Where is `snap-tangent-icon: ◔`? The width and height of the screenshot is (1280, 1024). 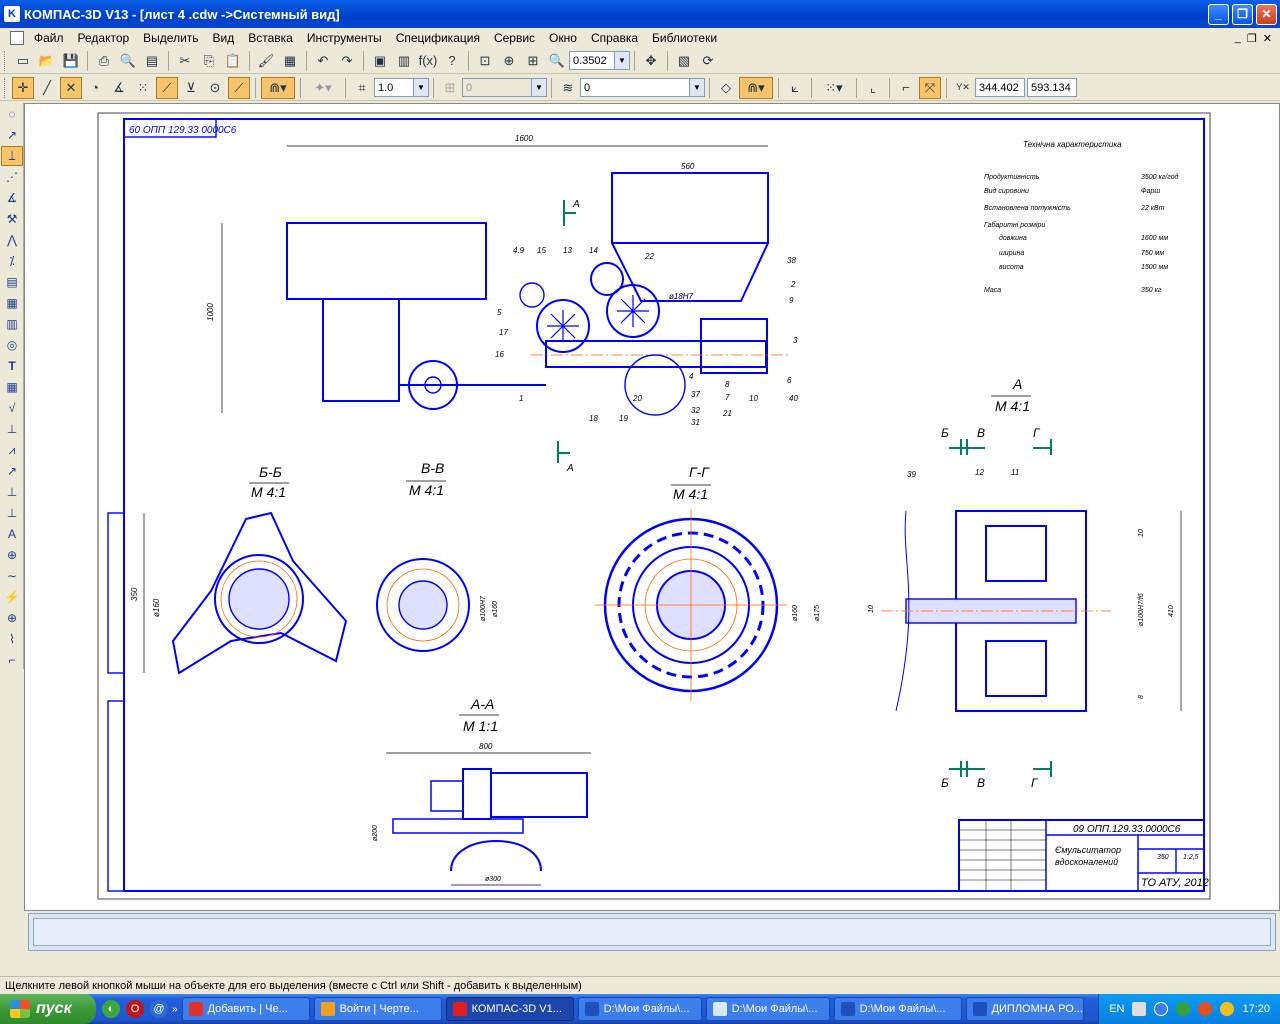 snap-tangent-icon: ◔ is located at coordinates (95, 88).